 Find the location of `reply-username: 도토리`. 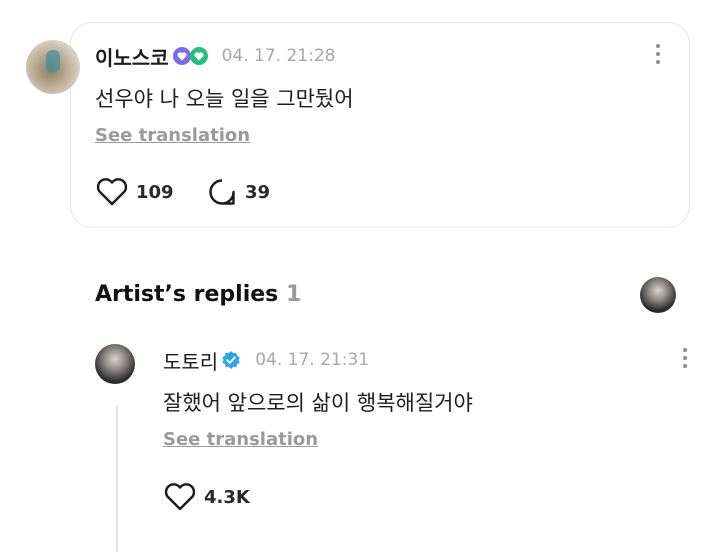

reply-username: 도토리 is located at coordinates (190, 360).